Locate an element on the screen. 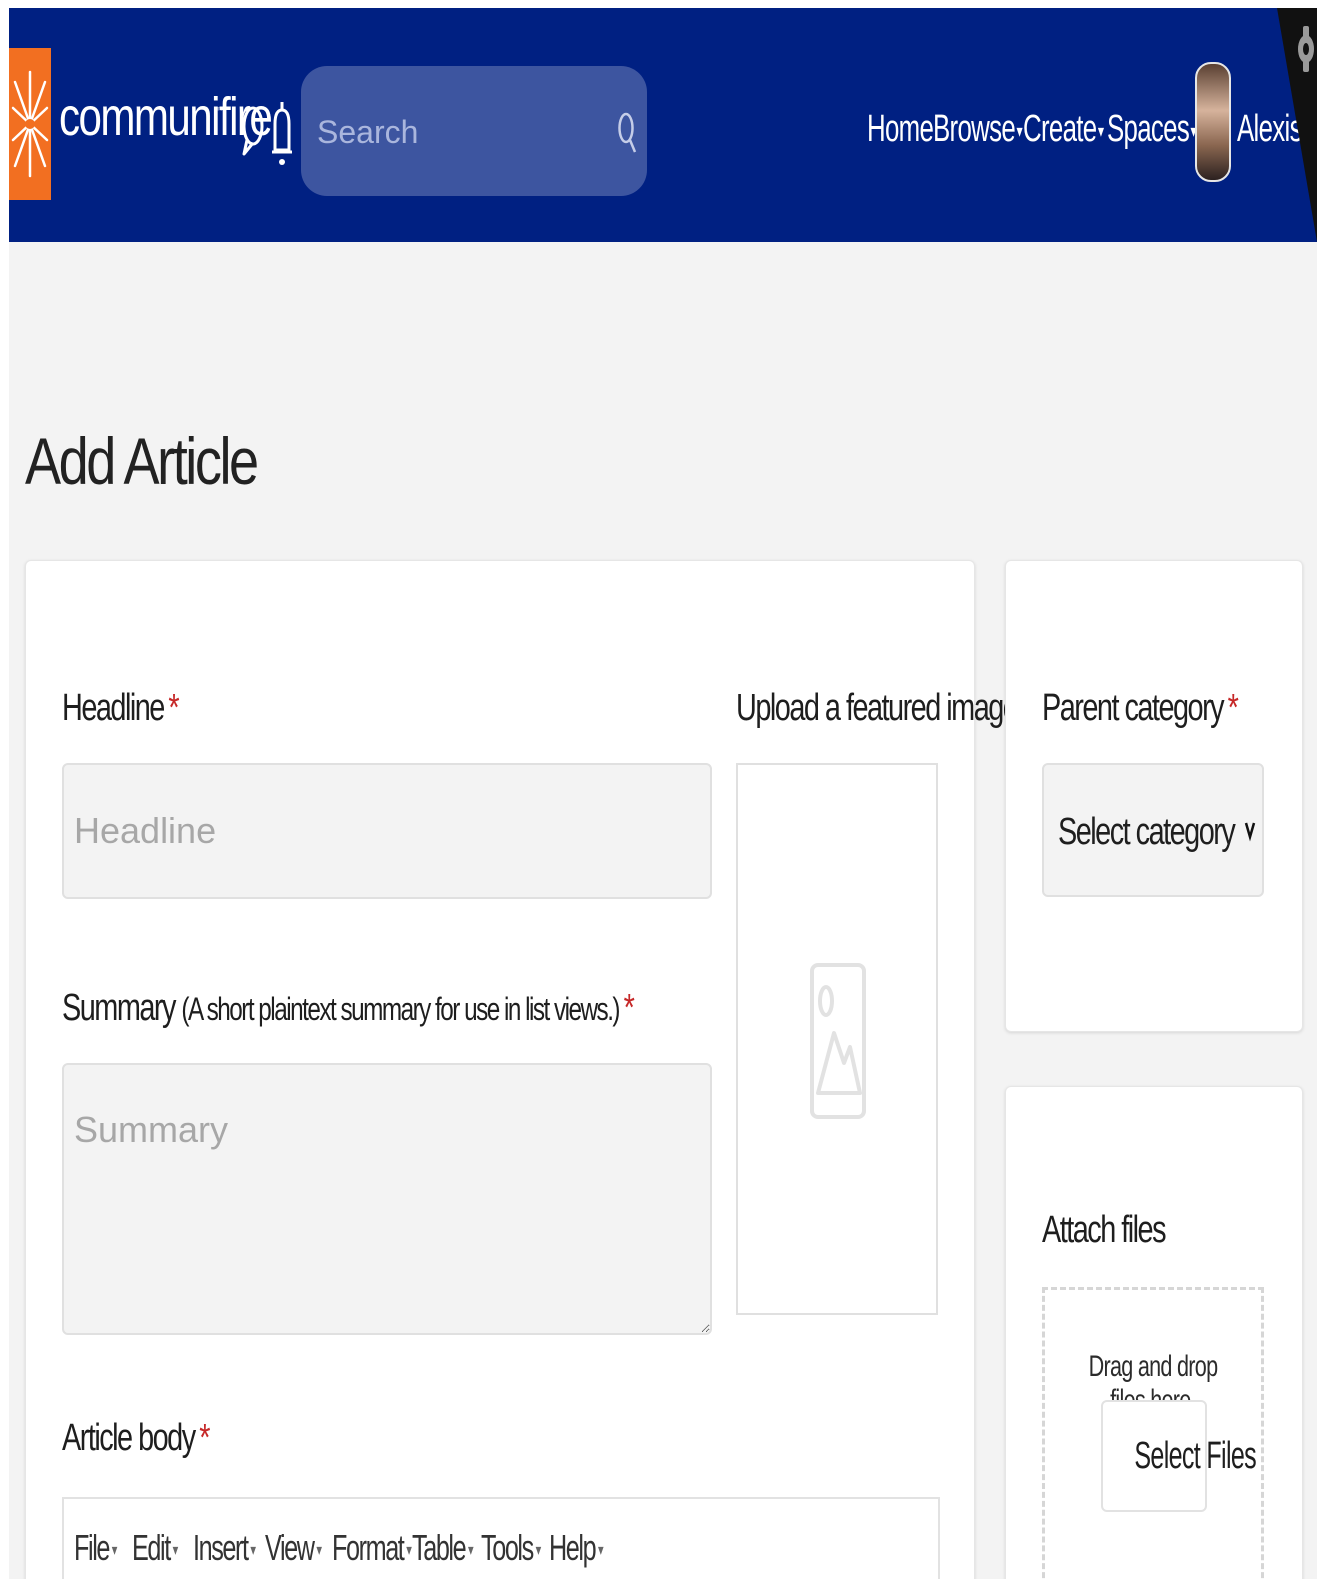 The image size is (1329, 1579). page-title: Add Article is located at coordinates (142, 461).